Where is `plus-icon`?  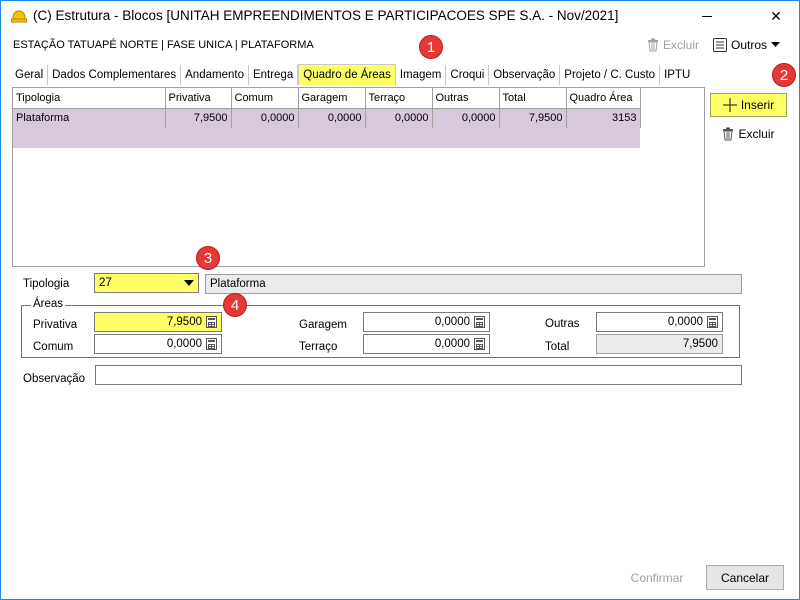 plus-icon is located at coordinates (729, 105).